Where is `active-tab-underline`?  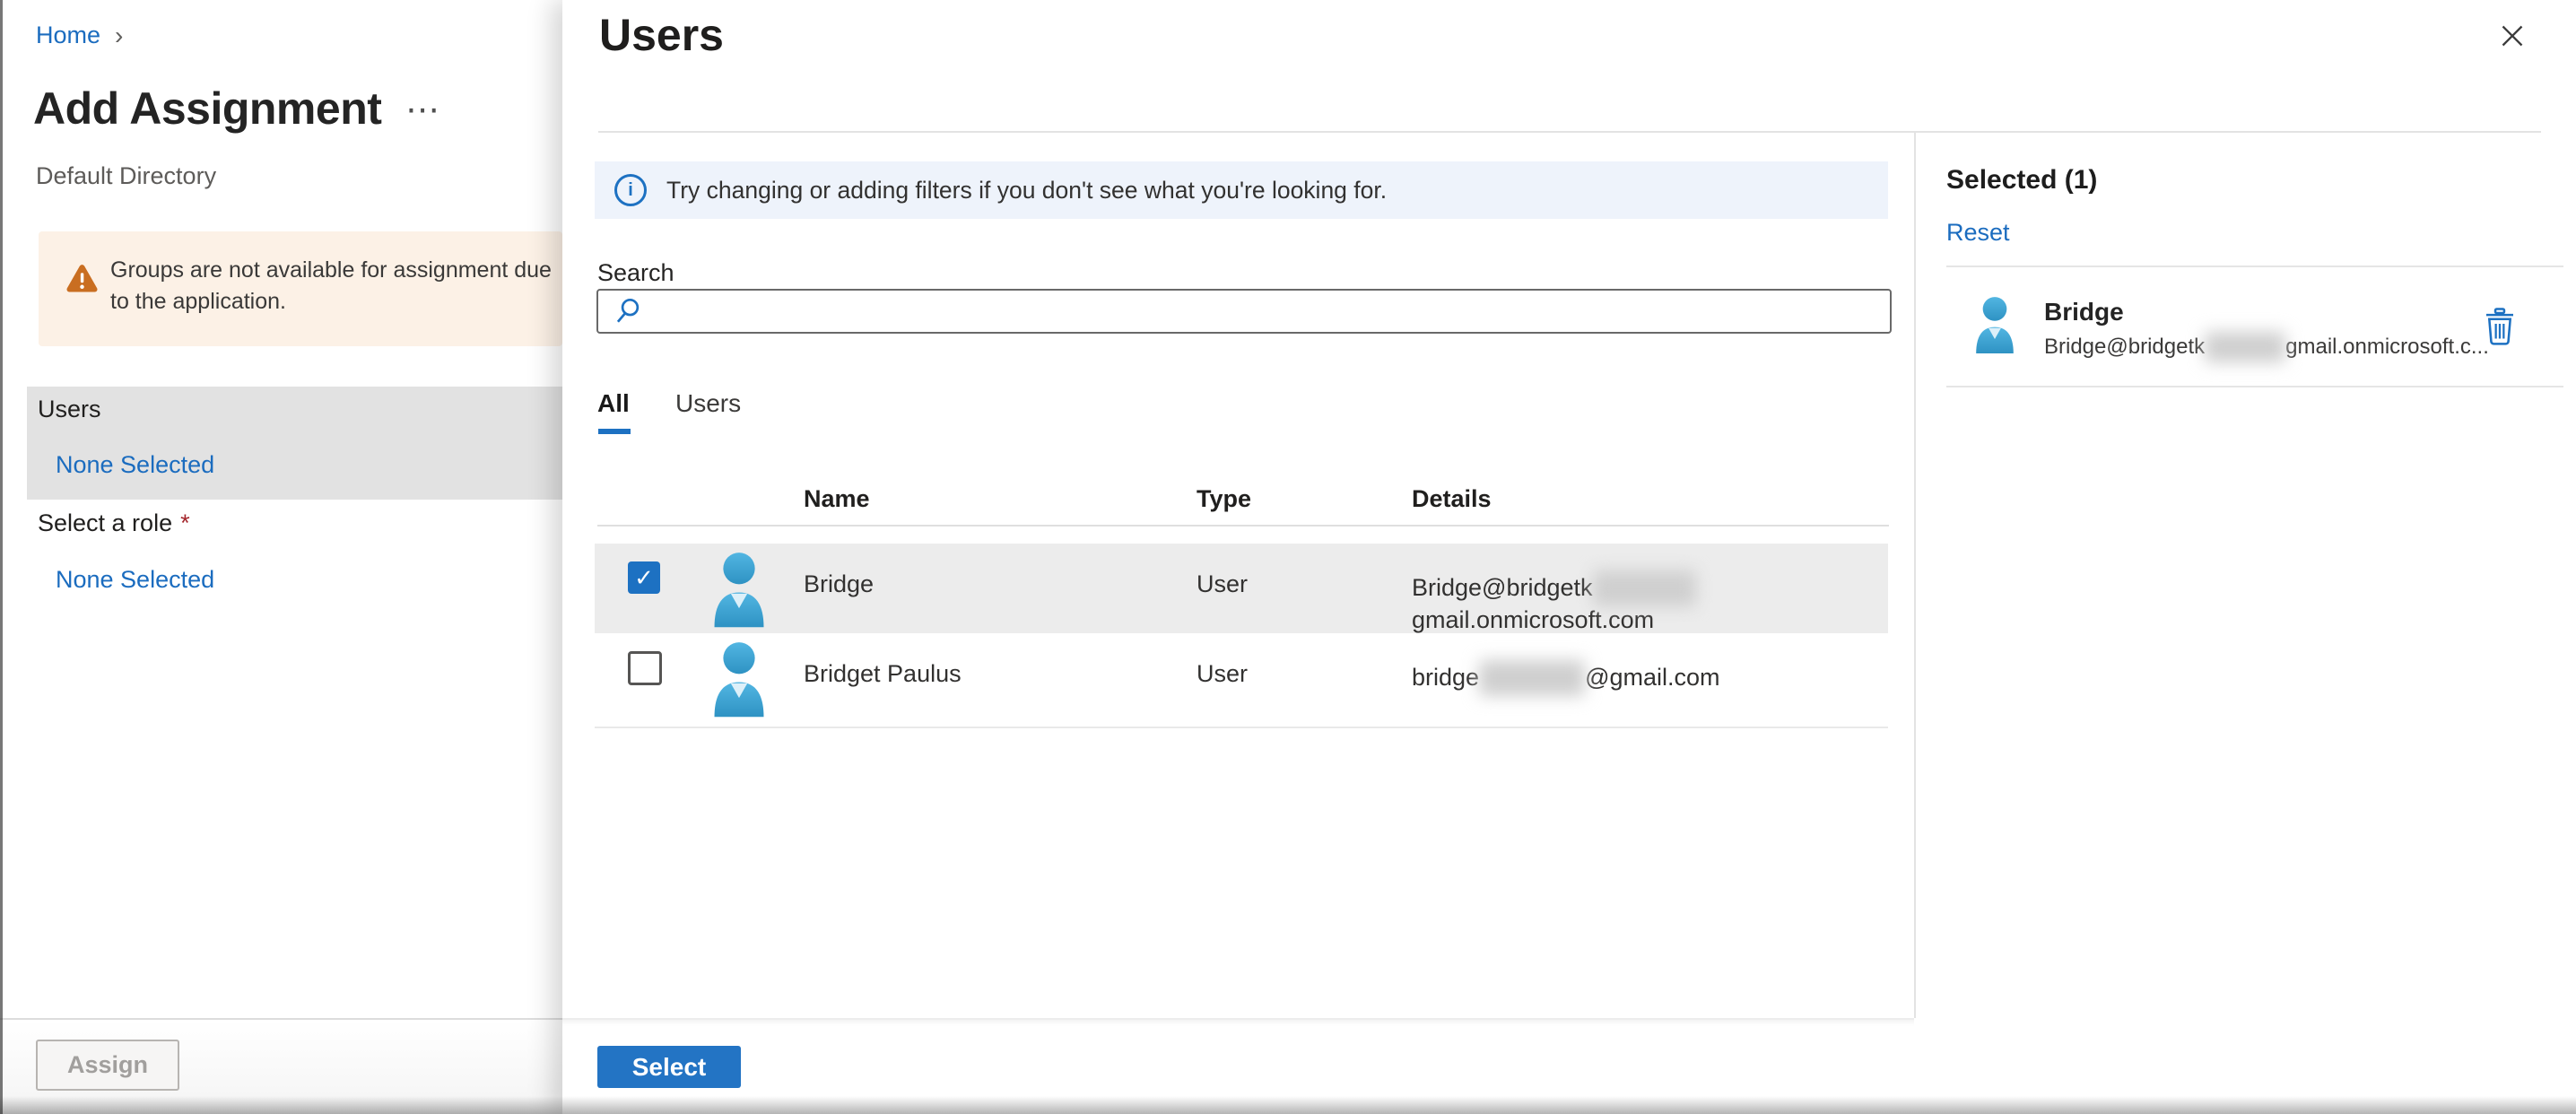
active-tab-underline is located at coordinates (614, 431).